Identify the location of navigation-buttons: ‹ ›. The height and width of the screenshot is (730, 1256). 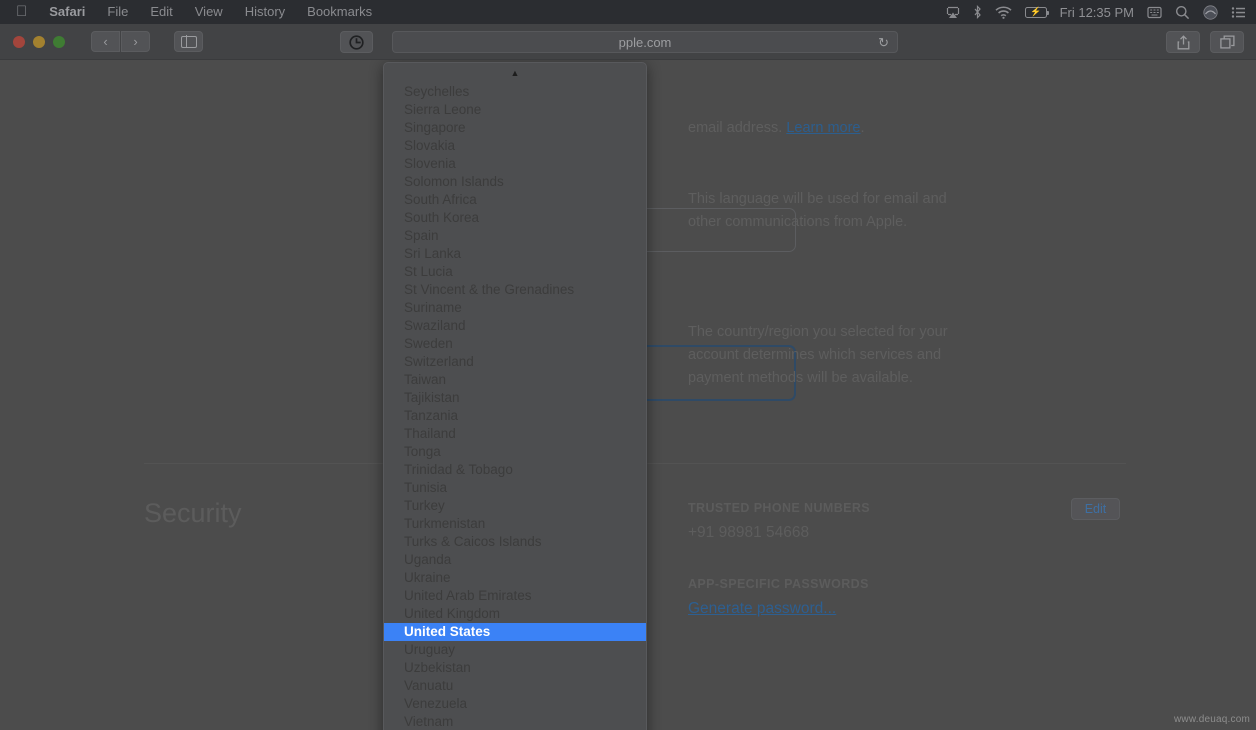
(120, 41).